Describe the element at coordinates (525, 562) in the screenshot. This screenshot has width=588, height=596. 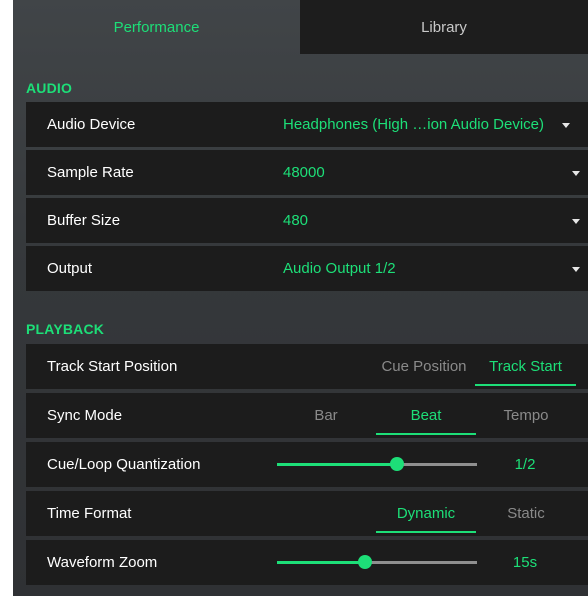
I see `waveform-zoom-value: 15s` at that location.